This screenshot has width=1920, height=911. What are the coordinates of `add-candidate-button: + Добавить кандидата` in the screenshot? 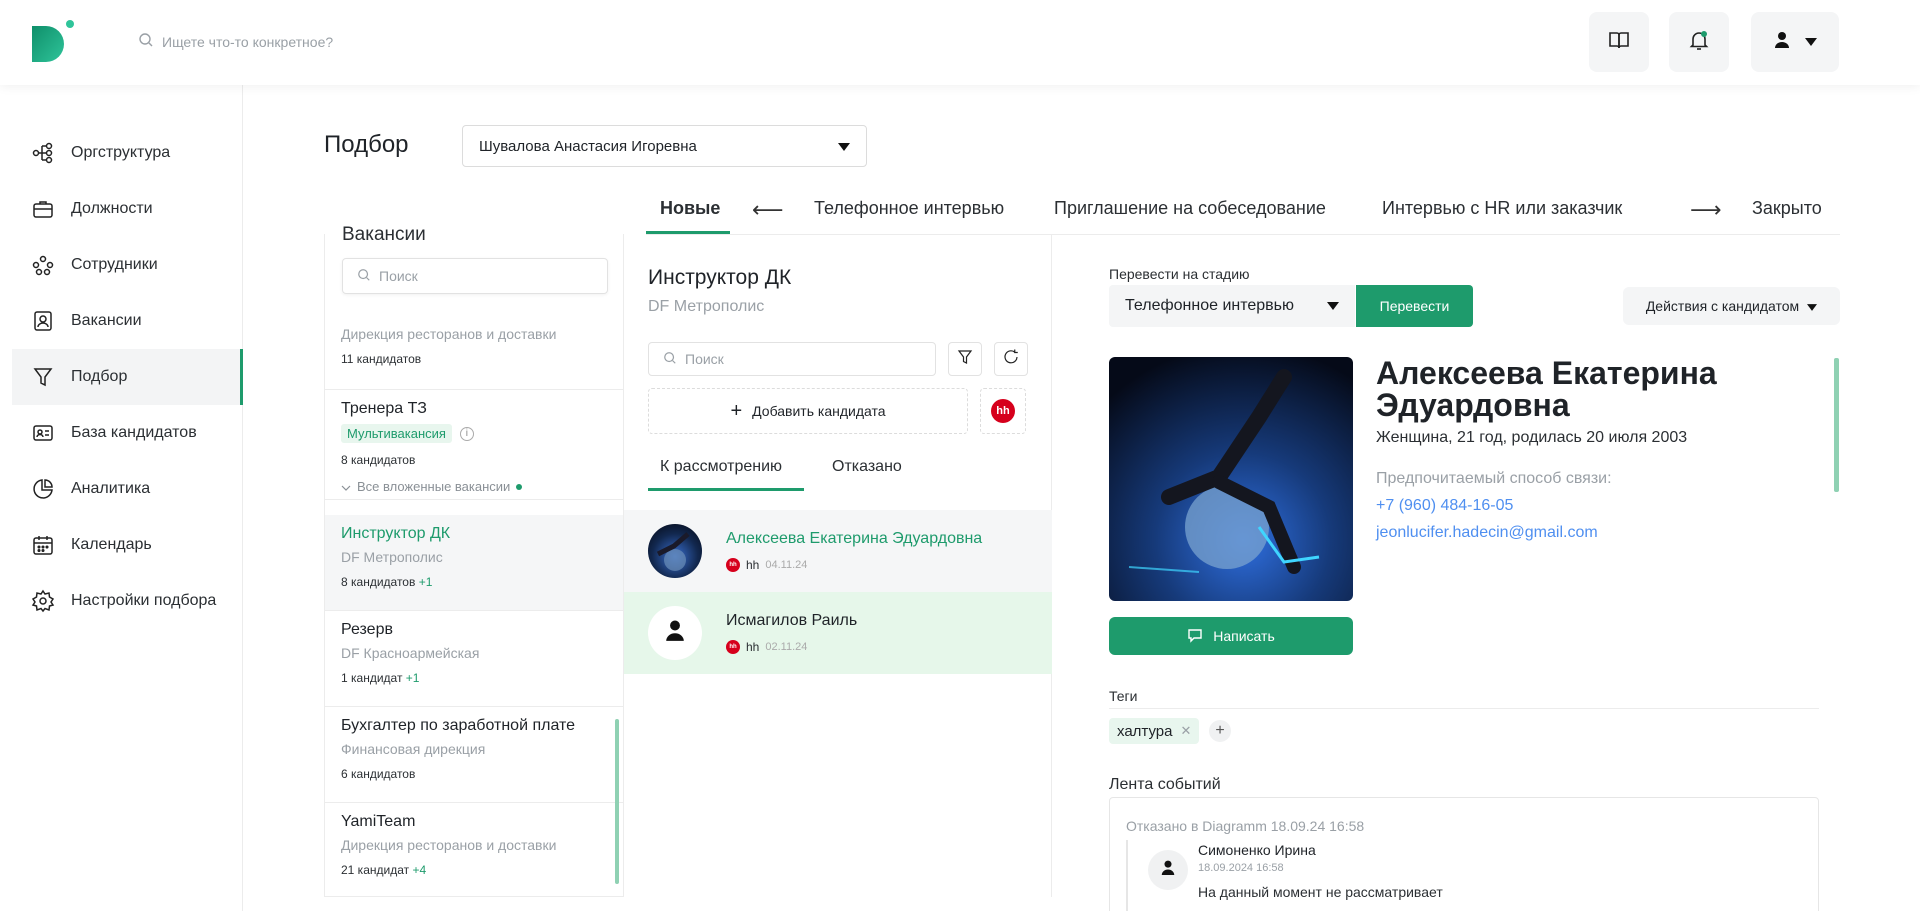 It's located at (808, 411).